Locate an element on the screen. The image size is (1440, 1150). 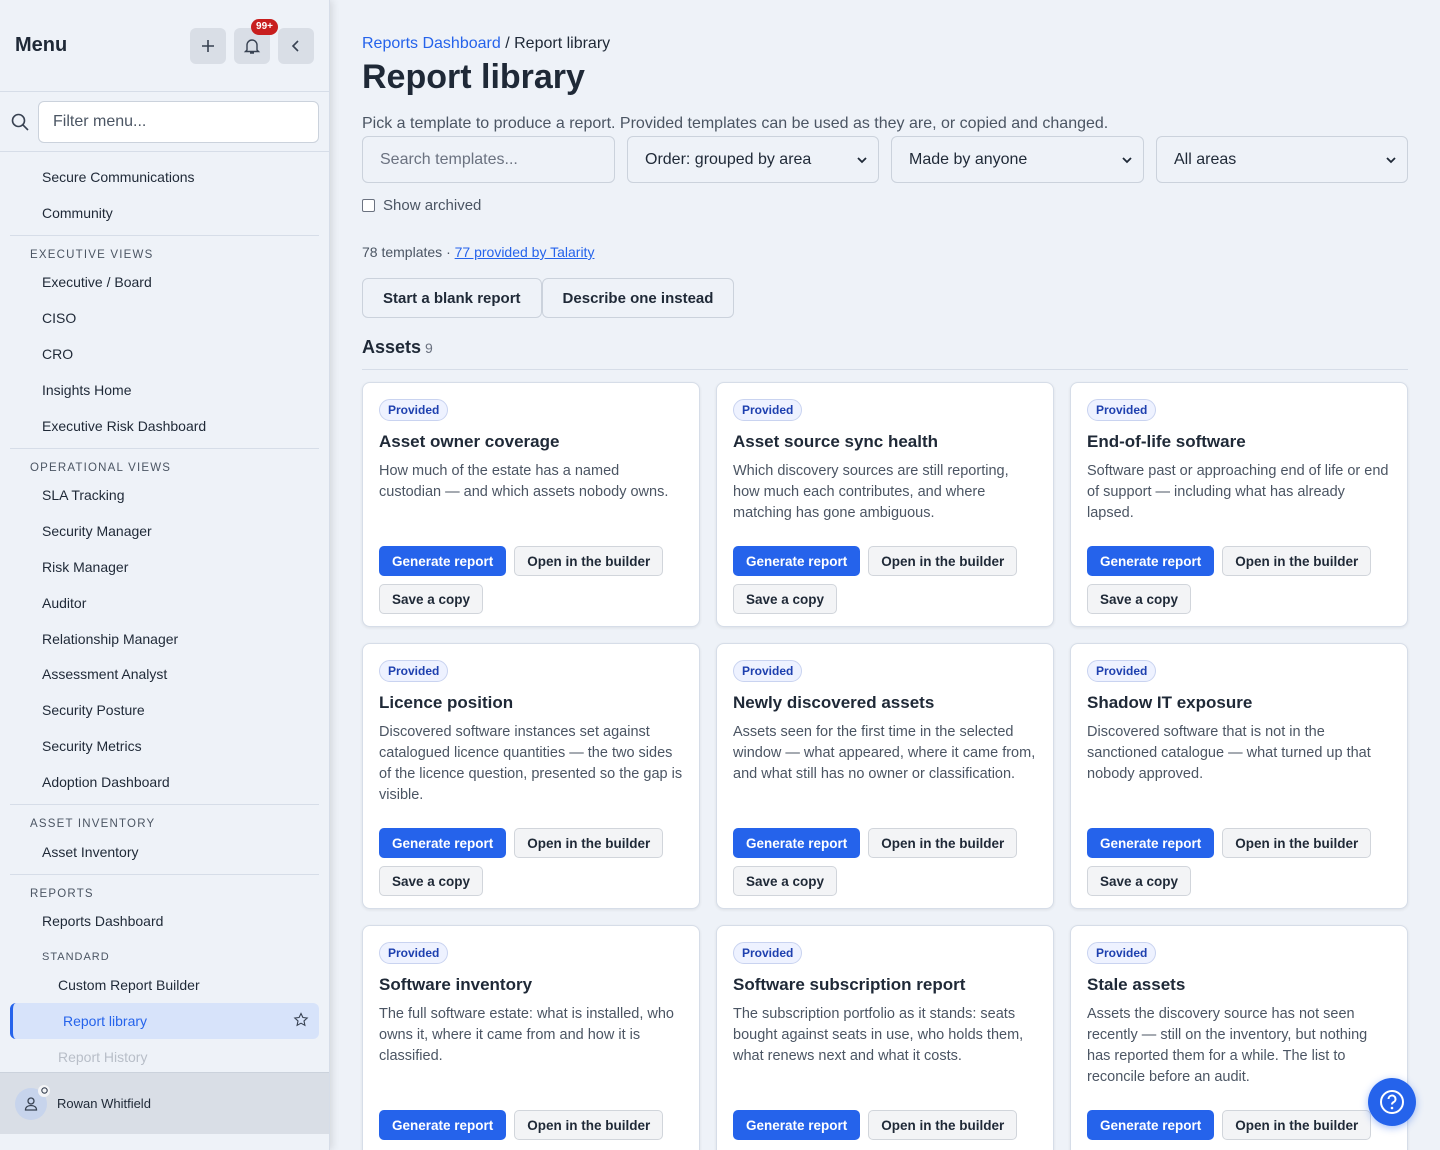
sidebar-item-insights-home: Insights Home is located at coordinates (164, 390).